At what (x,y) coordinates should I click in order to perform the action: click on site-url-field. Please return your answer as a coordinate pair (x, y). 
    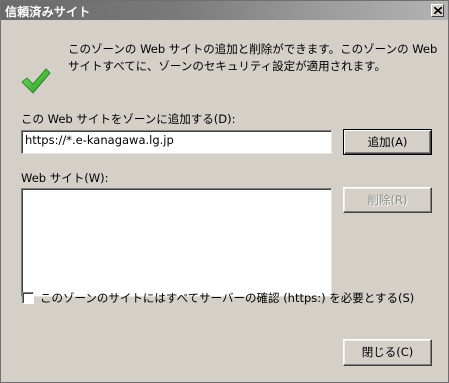
    Looking at the image, I should click on (176, 142).